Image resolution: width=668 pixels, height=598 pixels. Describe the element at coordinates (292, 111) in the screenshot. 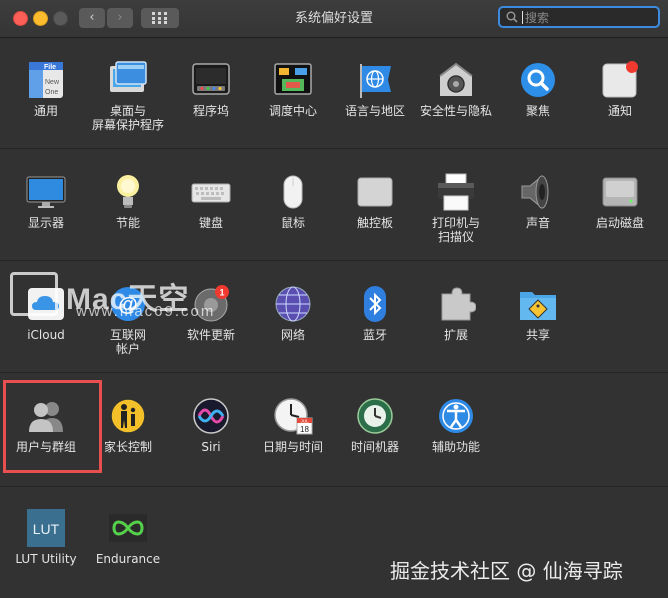

I see `pref-label: 调度中心` at that location.